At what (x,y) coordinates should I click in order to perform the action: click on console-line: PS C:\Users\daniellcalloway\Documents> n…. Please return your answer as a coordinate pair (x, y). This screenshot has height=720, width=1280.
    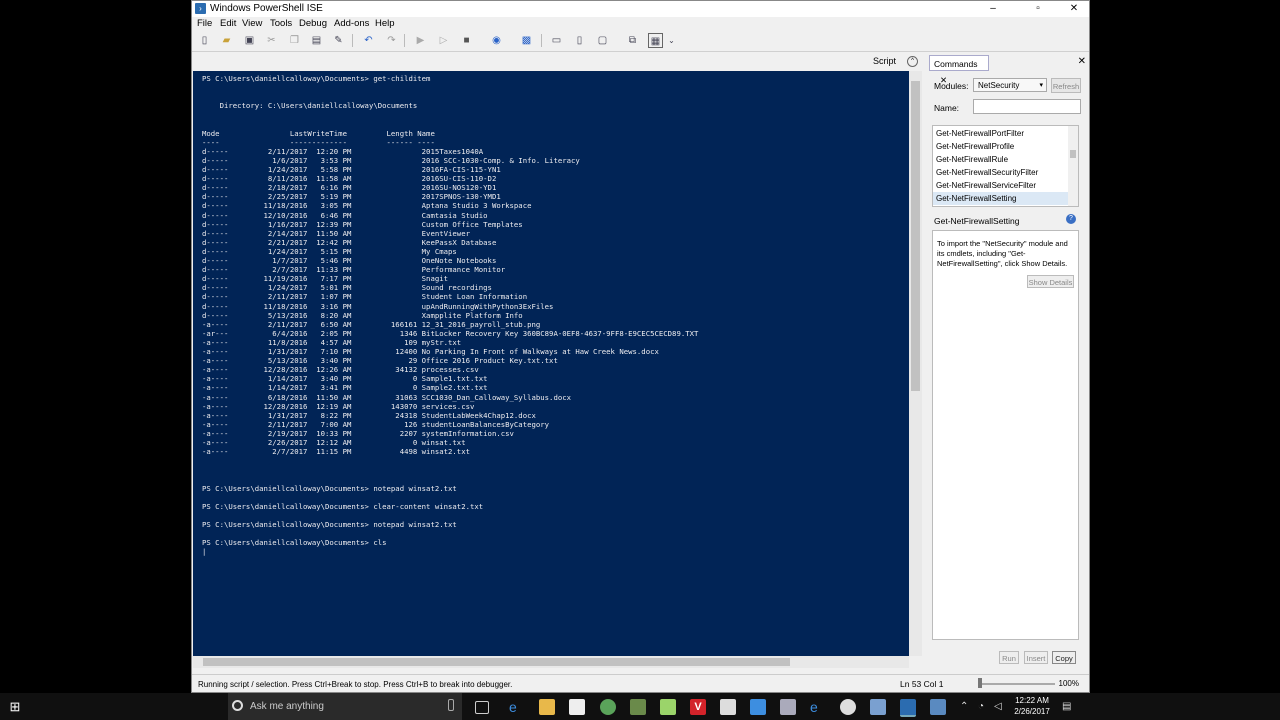
    Looking at the image, I should click on (329, 488).